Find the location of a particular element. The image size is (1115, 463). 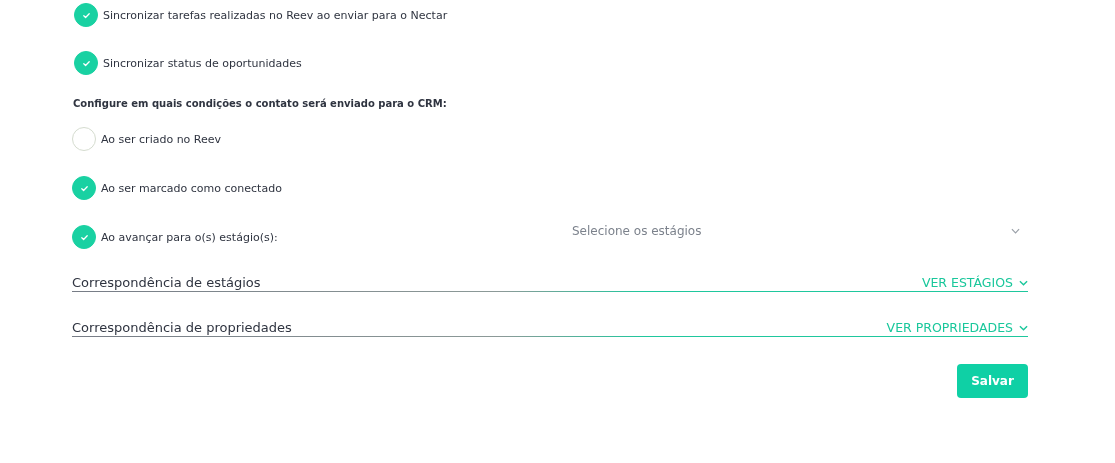

option-label: Ao avançar para o(s) estágio(s): is located at coordinates (189, 237).